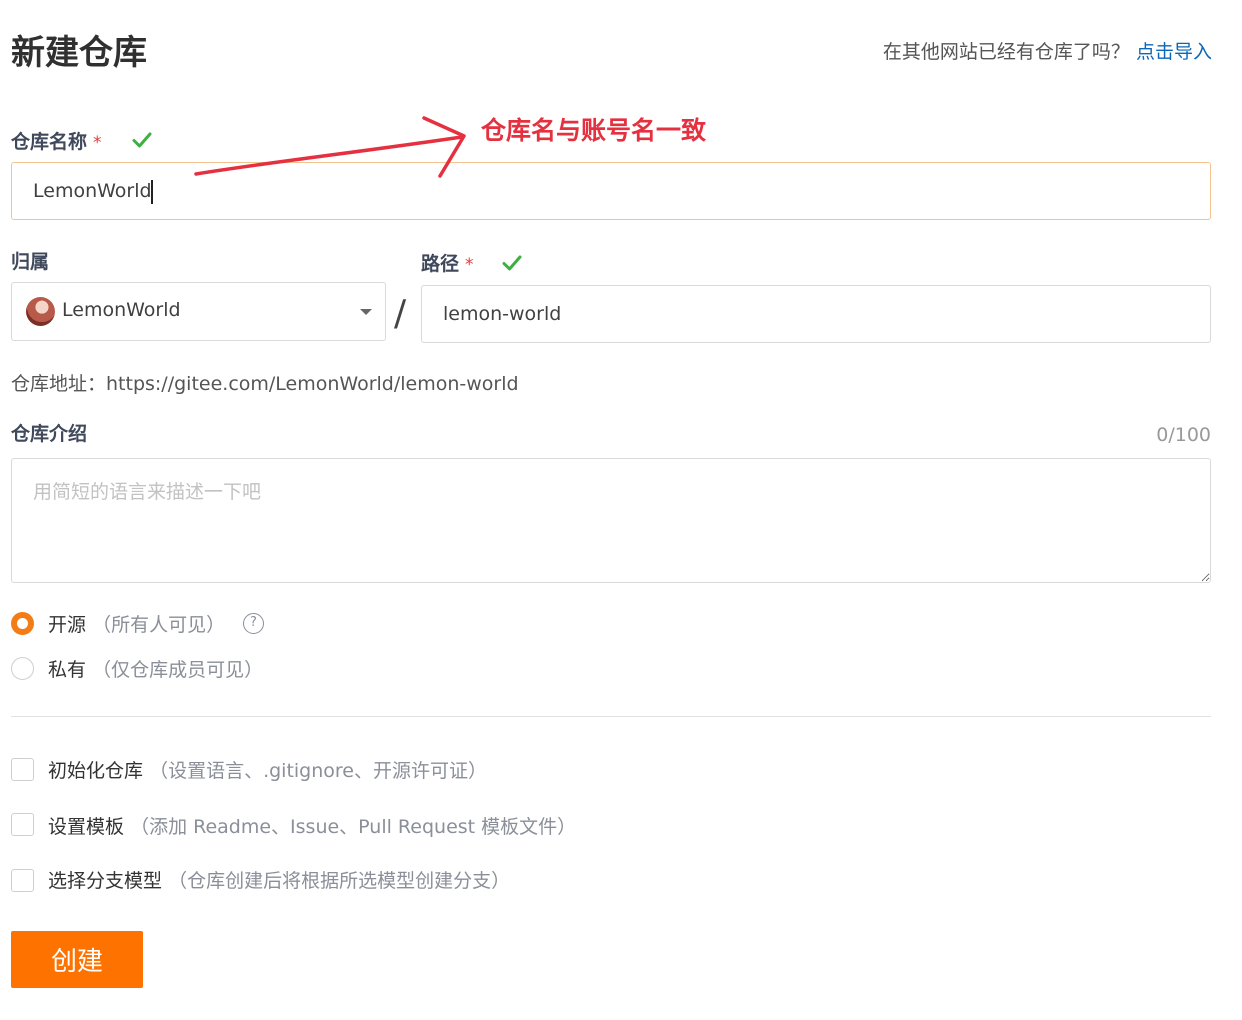  I want to click on private-label-text: 私有, so click(67, 670).